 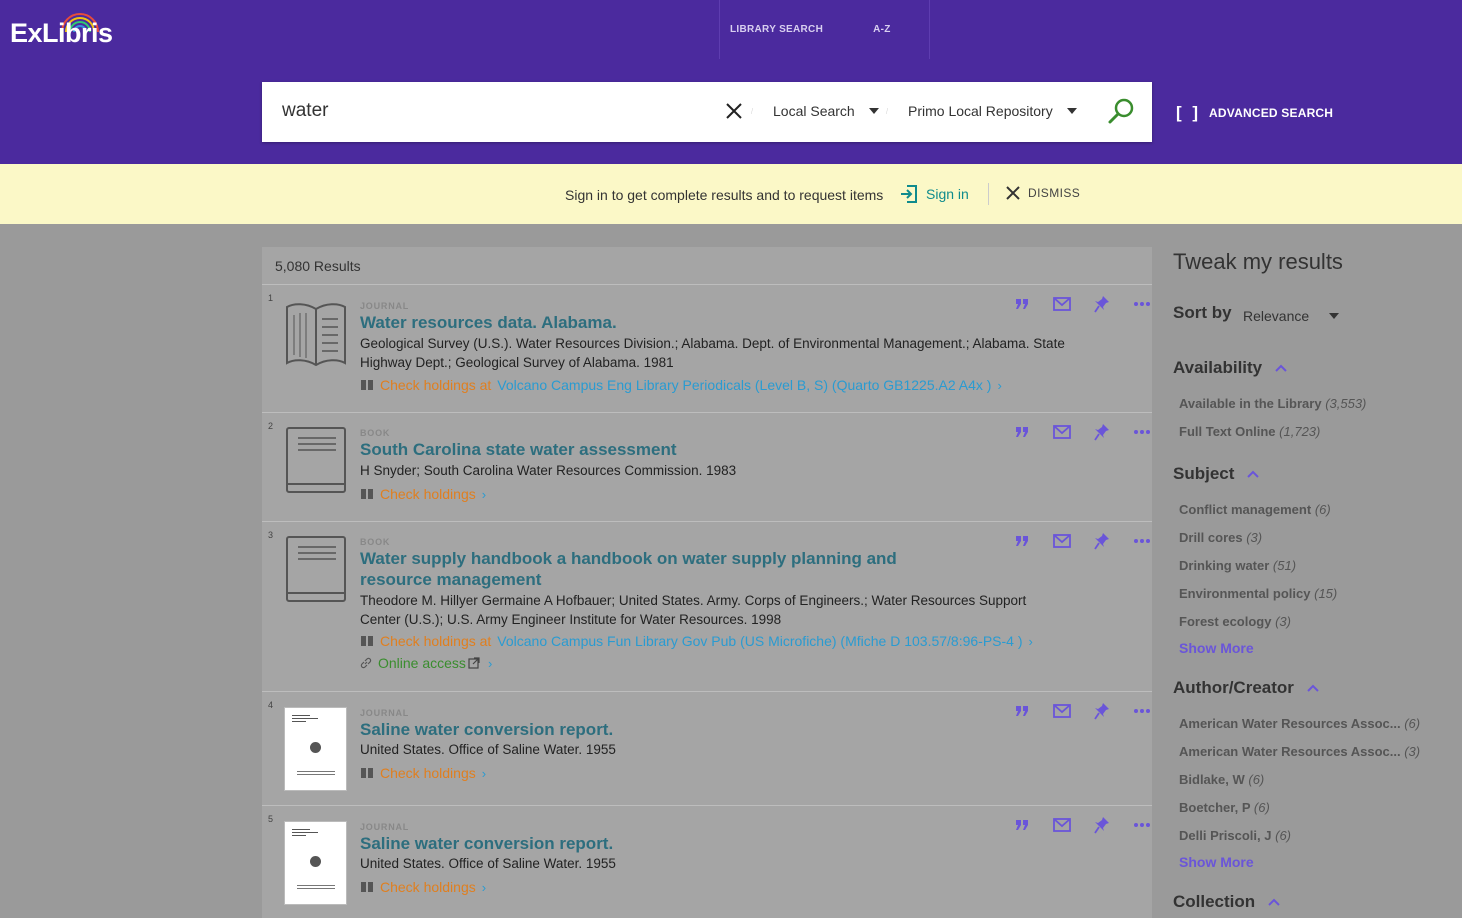 What do you see at coordinates (474, 663) in the screenshot?
I see `external-link-icon` at bounding box center [474, 663].